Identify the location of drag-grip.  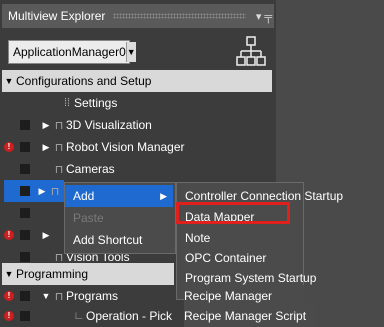
(179, 16).